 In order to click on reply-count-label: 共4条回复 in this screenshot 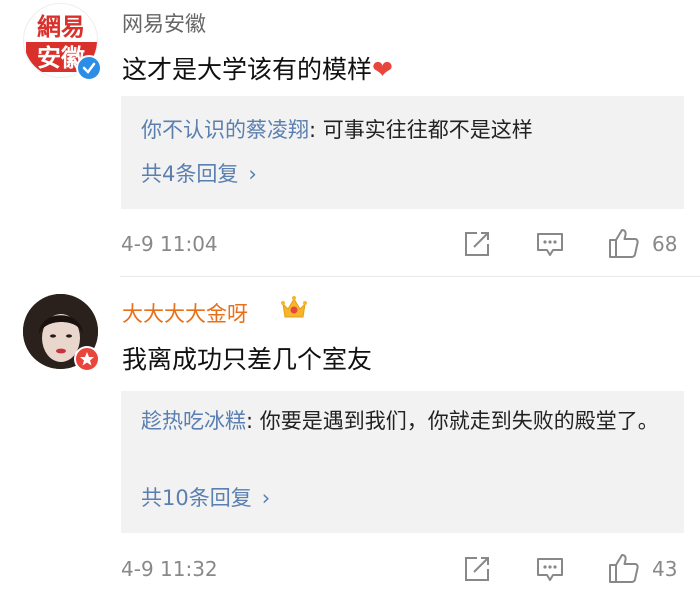, I will do `click(190, 174)`.